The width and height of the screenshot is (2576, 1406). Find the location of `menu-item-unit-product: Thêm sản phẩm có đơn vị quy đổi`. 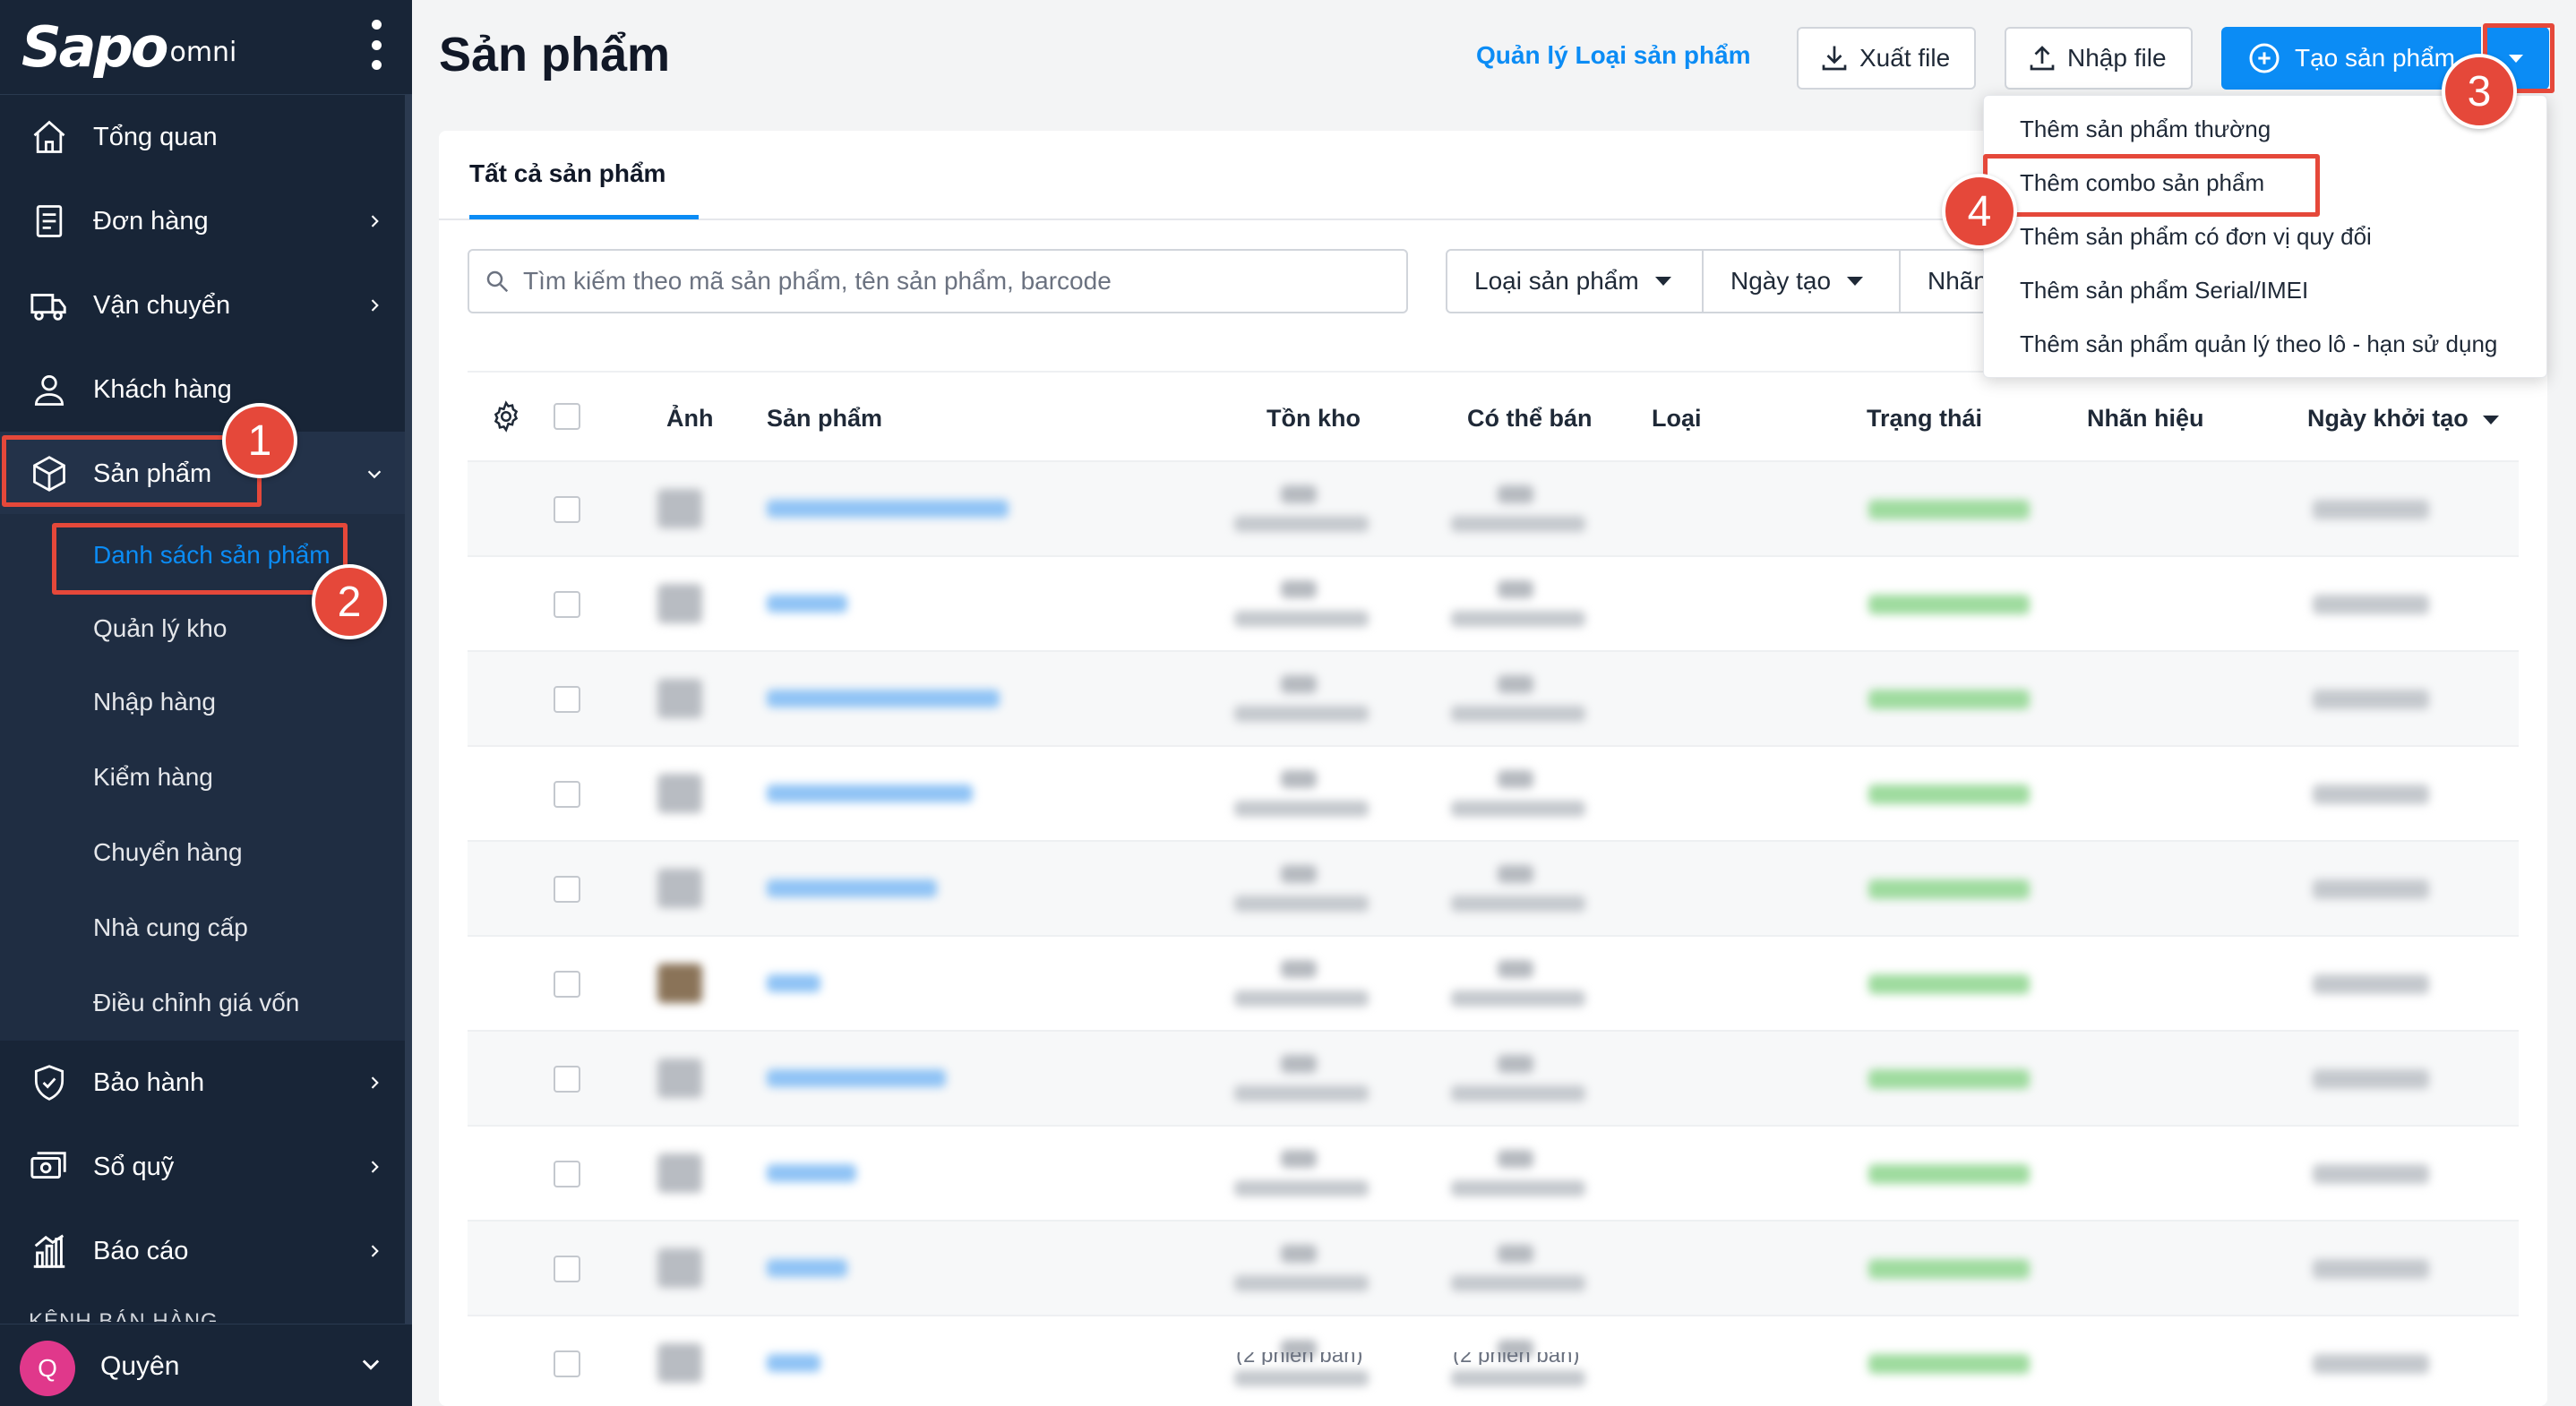

menu-item-unit-product: Thêm sản phẩm có đơn vị quy đổi is located at coordinates (2196, 237).